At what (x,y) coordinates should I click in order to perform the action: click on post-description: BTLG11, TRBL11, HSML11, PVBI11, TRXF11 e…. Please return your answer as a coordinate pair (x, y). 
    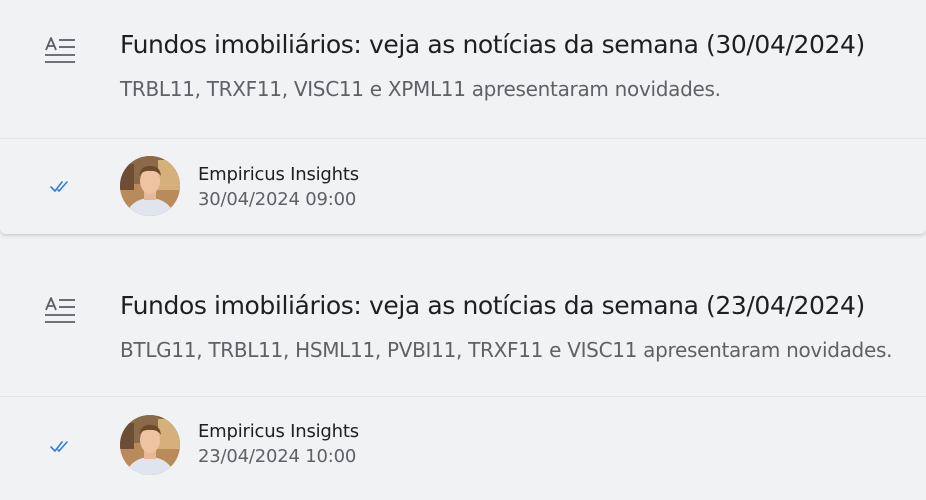
    Looking at the image, I should click on (506, 350).